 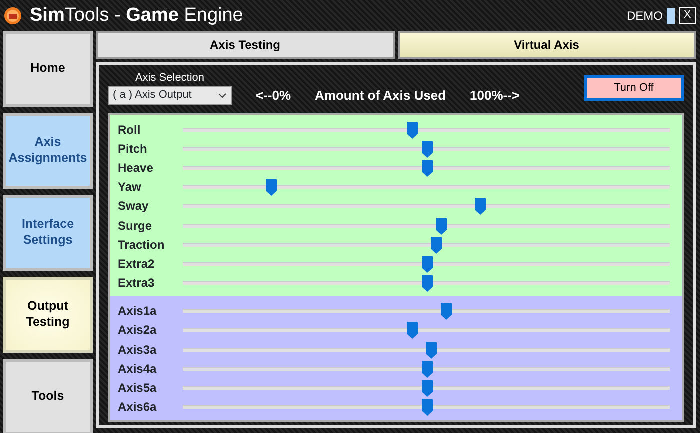 I want to click on nav-button: Tools, so click(x=48, y=396).